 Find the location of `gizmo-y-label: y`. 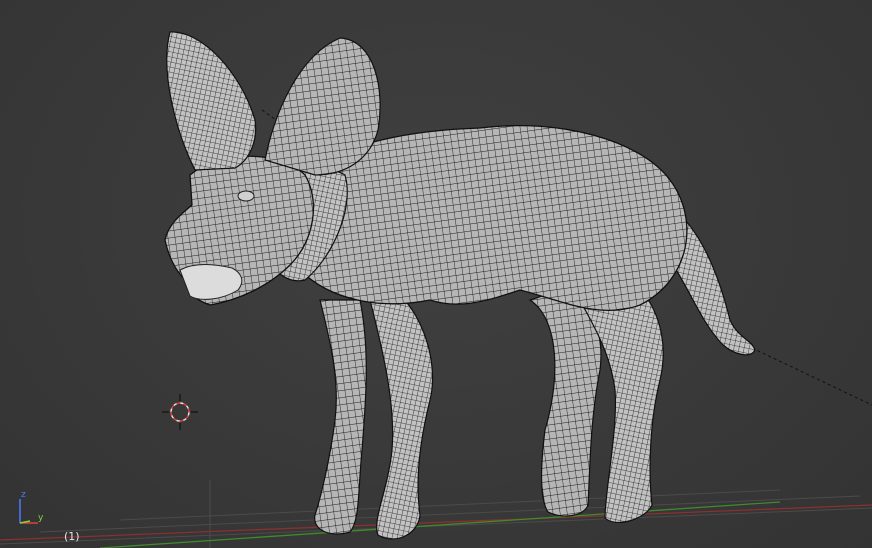

gizmo-y-label: y is located at coordinates (41, 518).